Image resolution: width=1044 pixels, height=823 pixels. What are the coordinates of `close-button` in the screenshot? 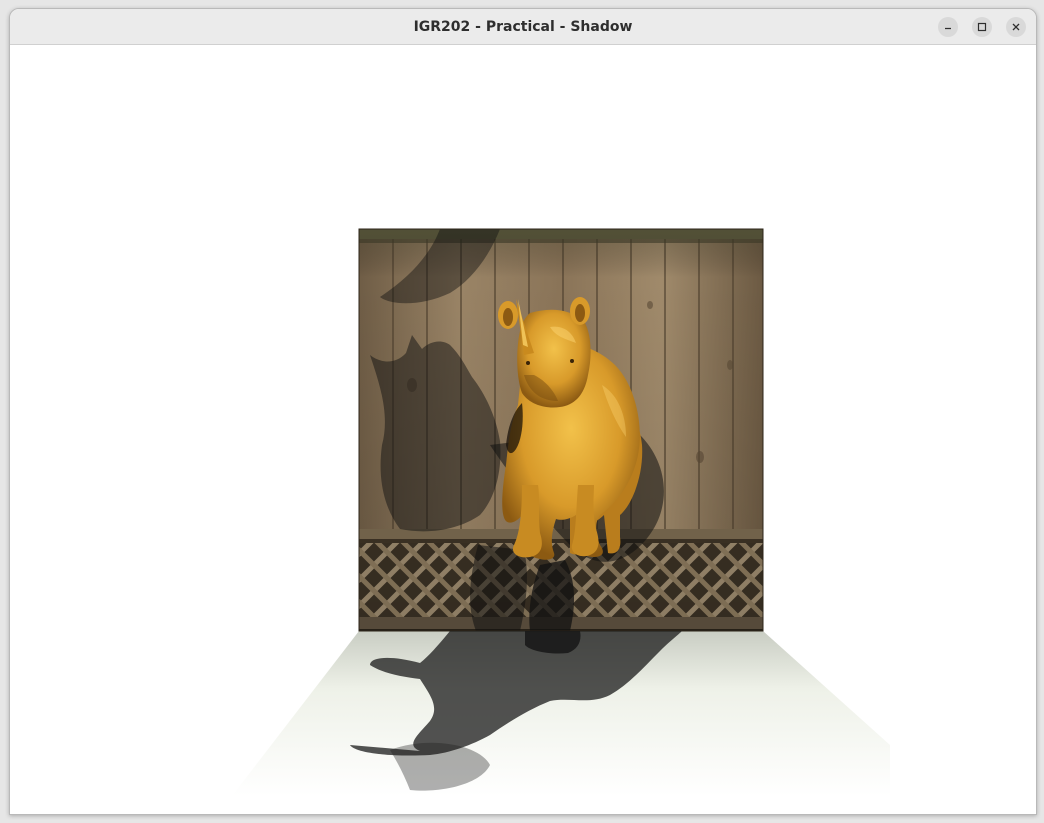 It's located at (1016, 27).